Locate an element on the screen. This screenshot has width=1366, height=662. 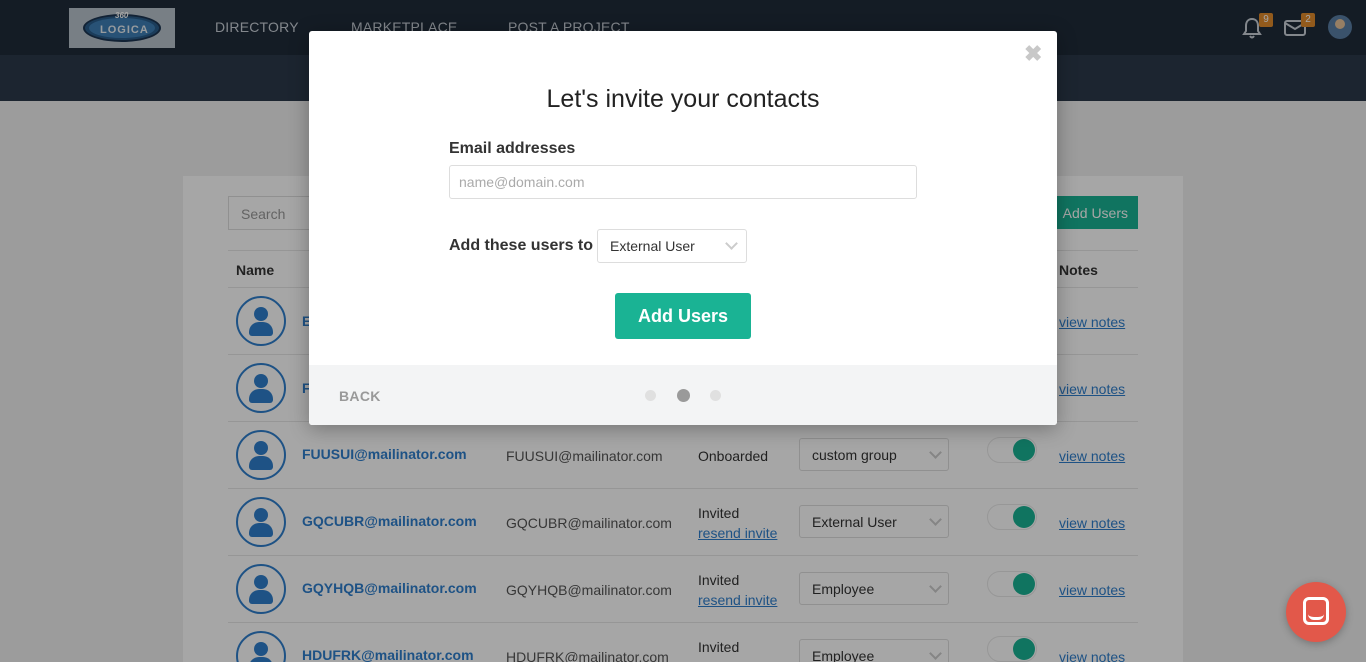
chat-icon is located at coordinates (1316, 611).